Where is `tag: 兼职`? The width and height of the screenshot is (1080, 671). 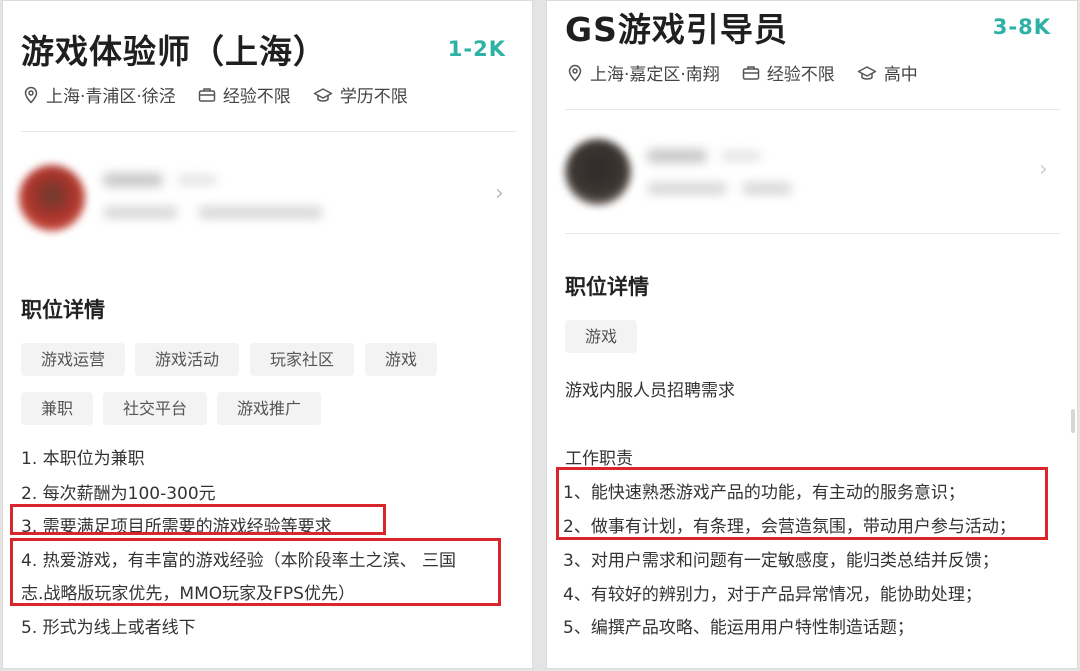
tag: 兼职 is located at coordinates (57, 408).